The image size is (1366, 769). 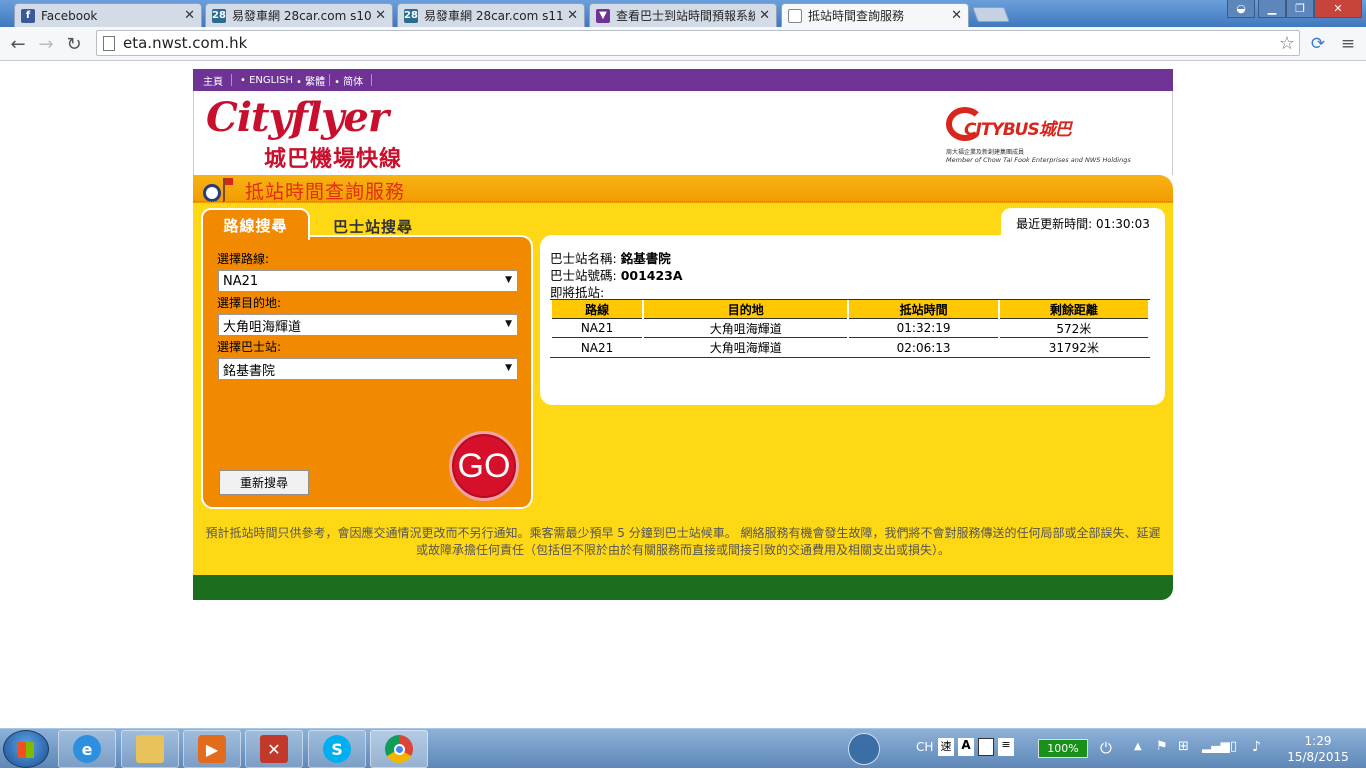 I want to click on cityflyer-logo: Cityflyer 城巴機場快線, so click(x=303, y=133).